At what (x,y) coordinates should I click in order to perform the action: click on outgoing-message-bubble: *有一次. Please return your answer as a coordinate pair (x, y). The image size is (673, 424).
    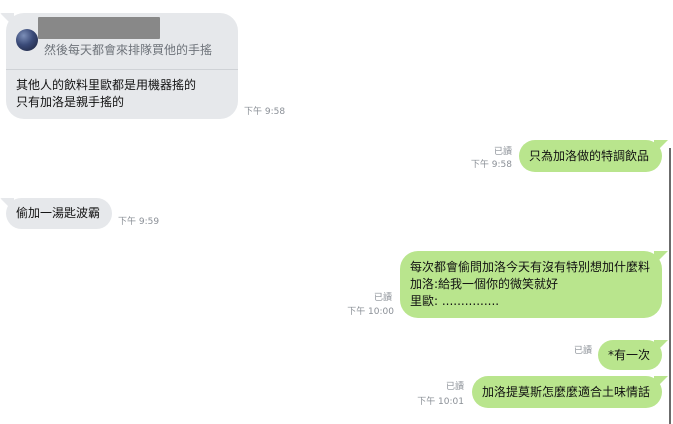
    Looking at the image, I should click on (630, 355).